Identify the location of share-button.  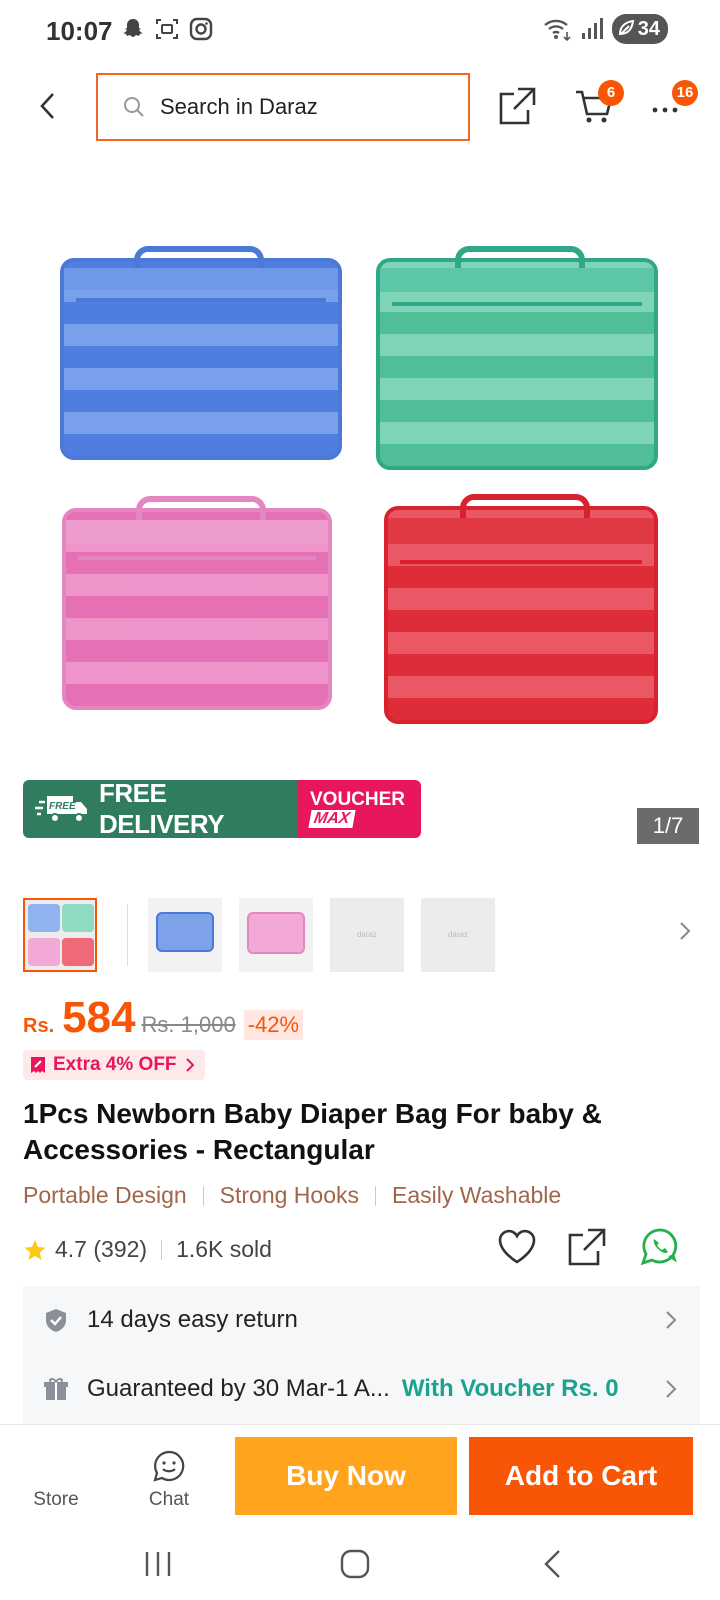
(517, 106).